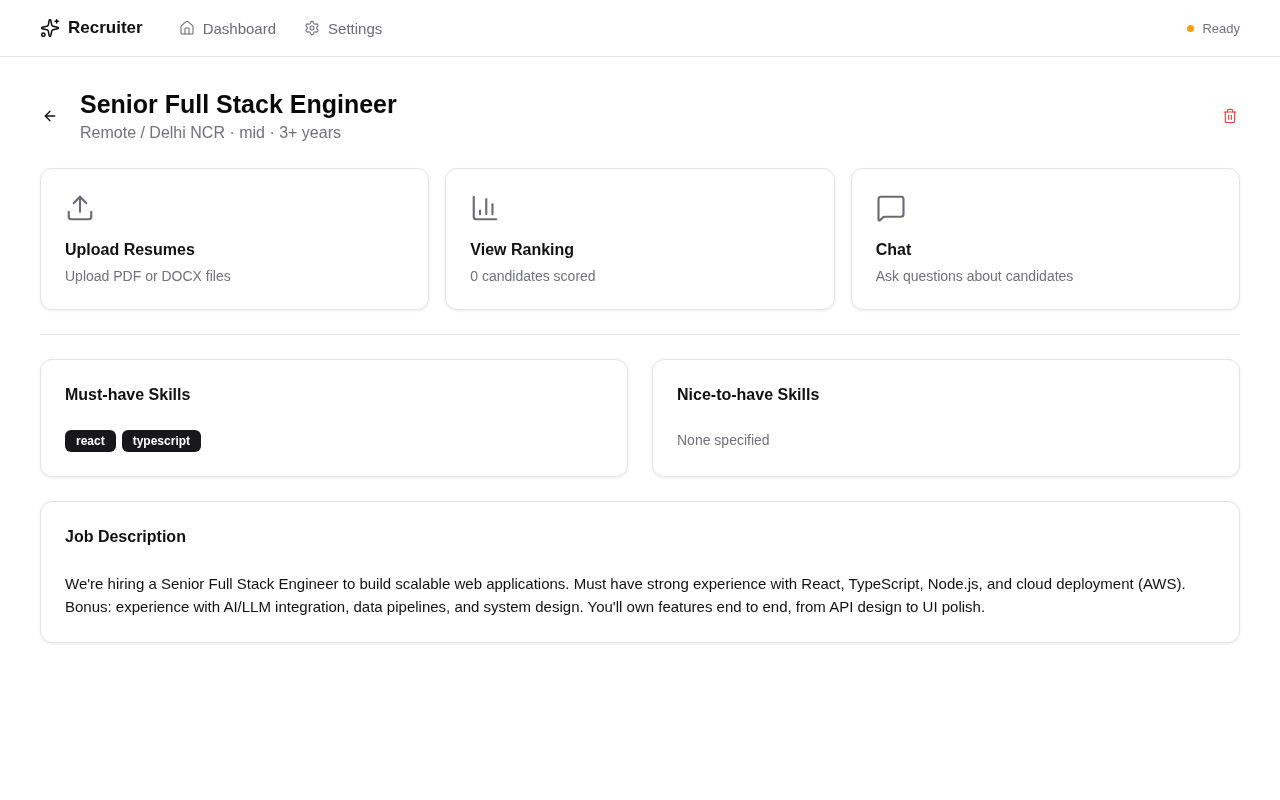  What do you see at coordinates (161, 441) in the screenshot?
I see `skill-tag: typescript` at bounding box center [161, 441].